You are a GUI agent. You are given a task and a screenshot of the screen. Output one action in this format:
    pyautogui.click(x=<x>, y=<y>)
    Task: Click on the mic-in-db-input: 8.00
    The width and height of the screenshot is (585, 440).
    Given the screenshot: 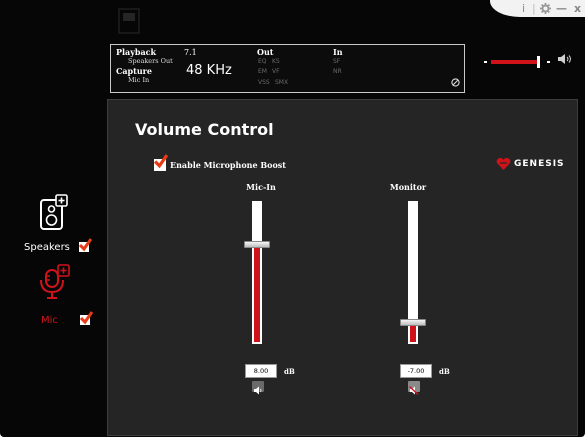 What is the action you would take?
    pyautogui.click(x=261, y=371)
    